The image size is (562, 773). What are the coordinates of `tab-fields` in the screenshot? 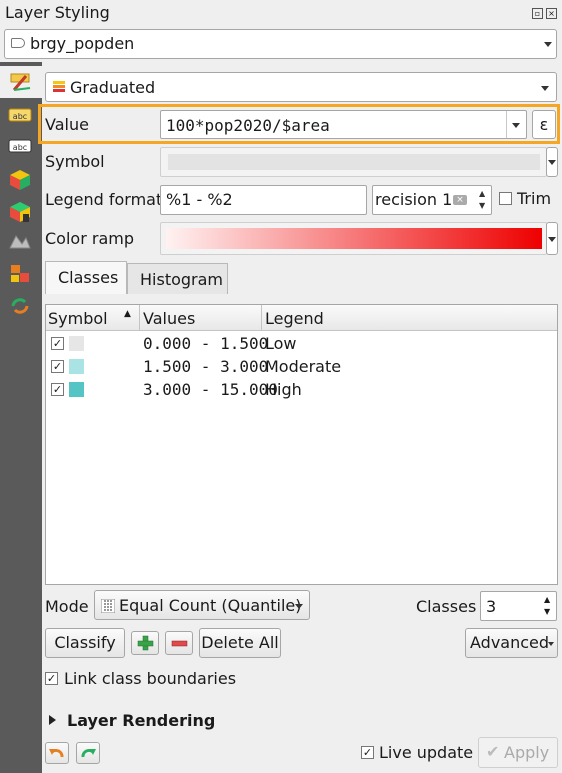 It's located at (20, 243).